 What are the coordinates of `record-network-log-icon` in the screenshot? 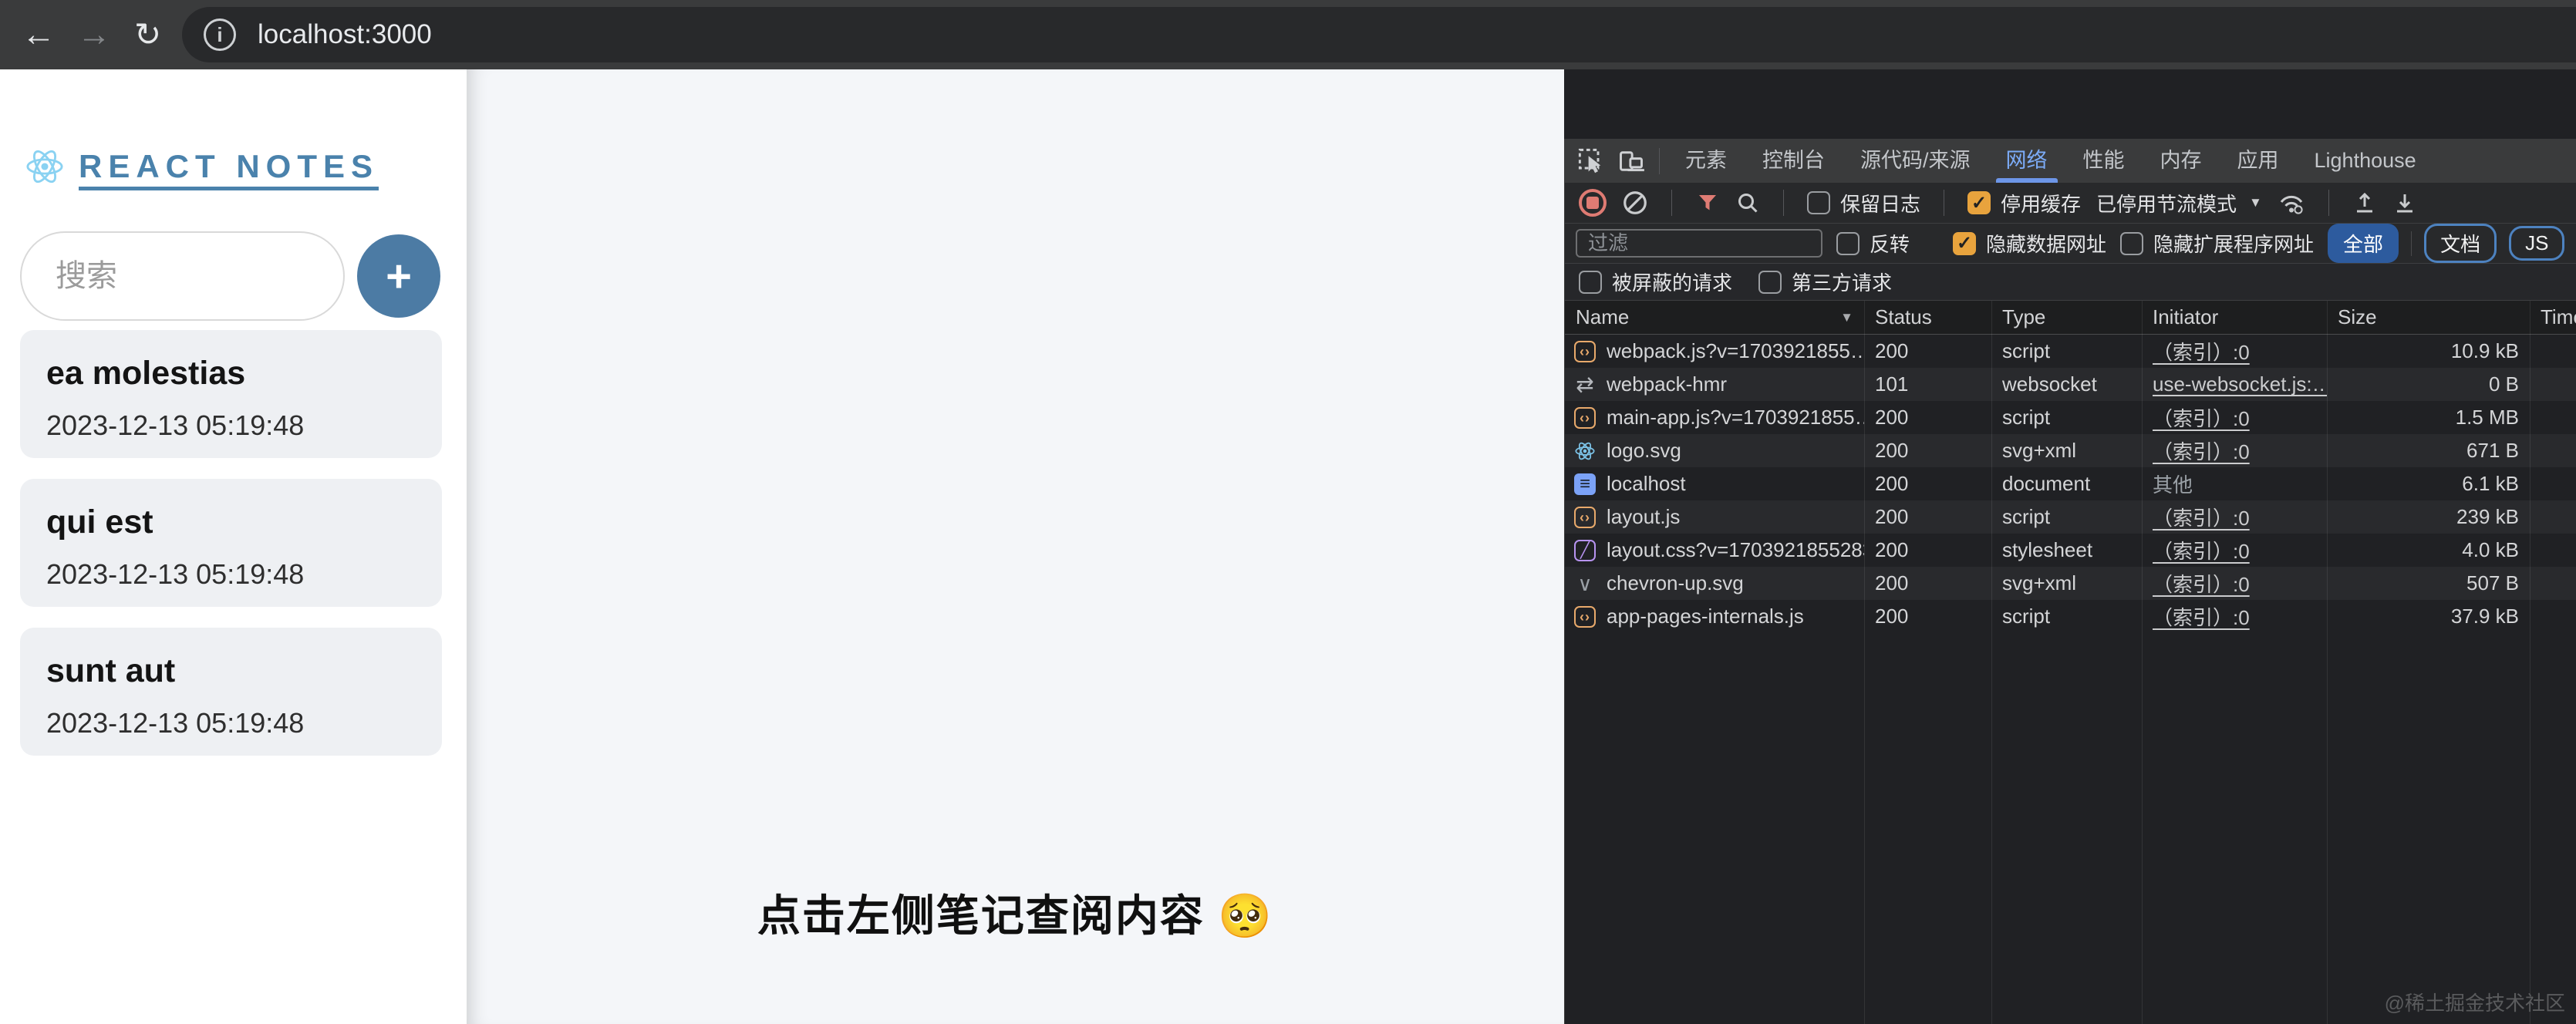 It's located at (1593, 203).